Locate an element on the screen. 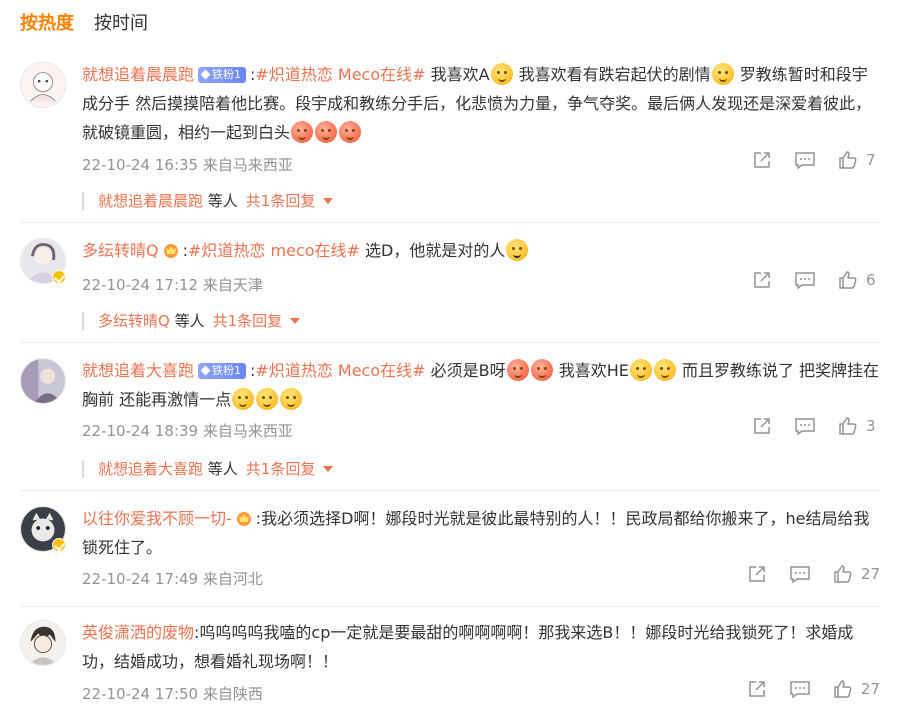 This screenshot has width=900, height=721. comment-text: 多纭转晴Q:#炽道热恋 meco在线# 选D，他就是对的人 is located at coordinates (482, 250).